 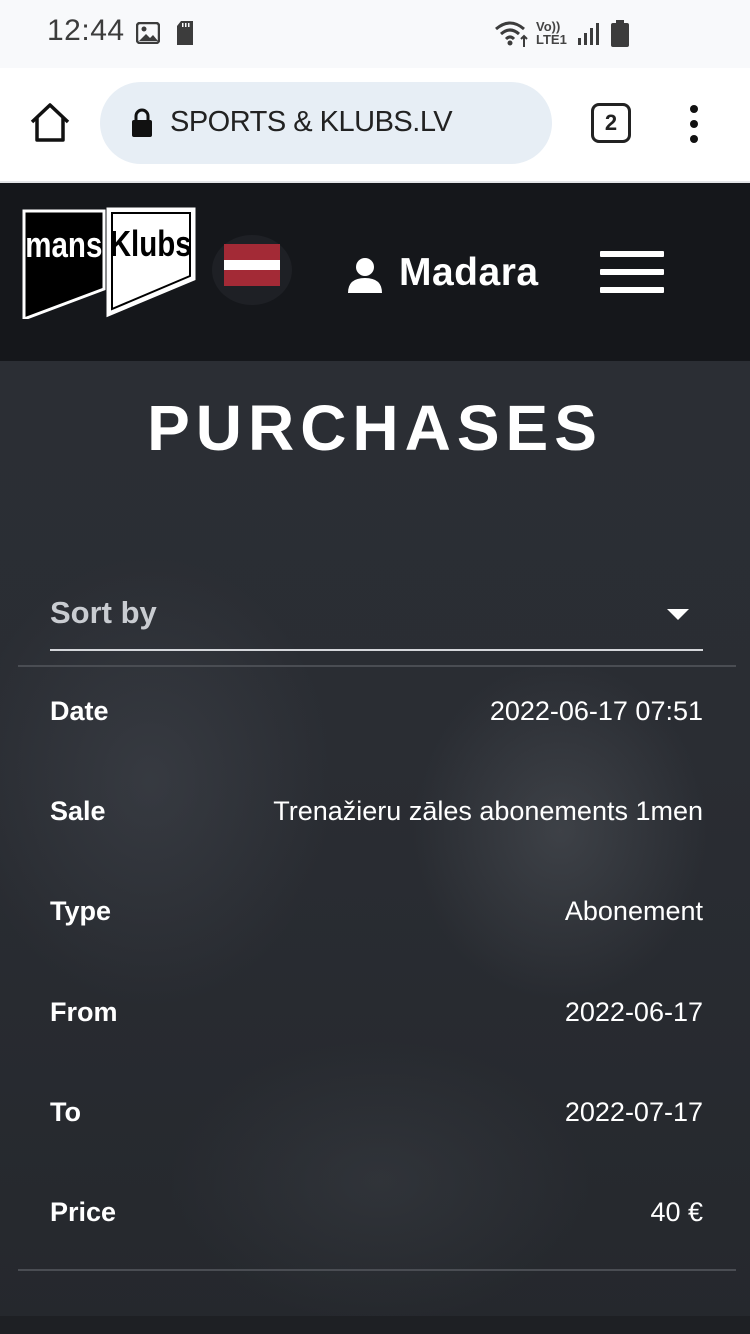 What do you see at coordinates (694, 124) in the screenshot?
I see `more-vert-icon` at bounding box center [694, 124].